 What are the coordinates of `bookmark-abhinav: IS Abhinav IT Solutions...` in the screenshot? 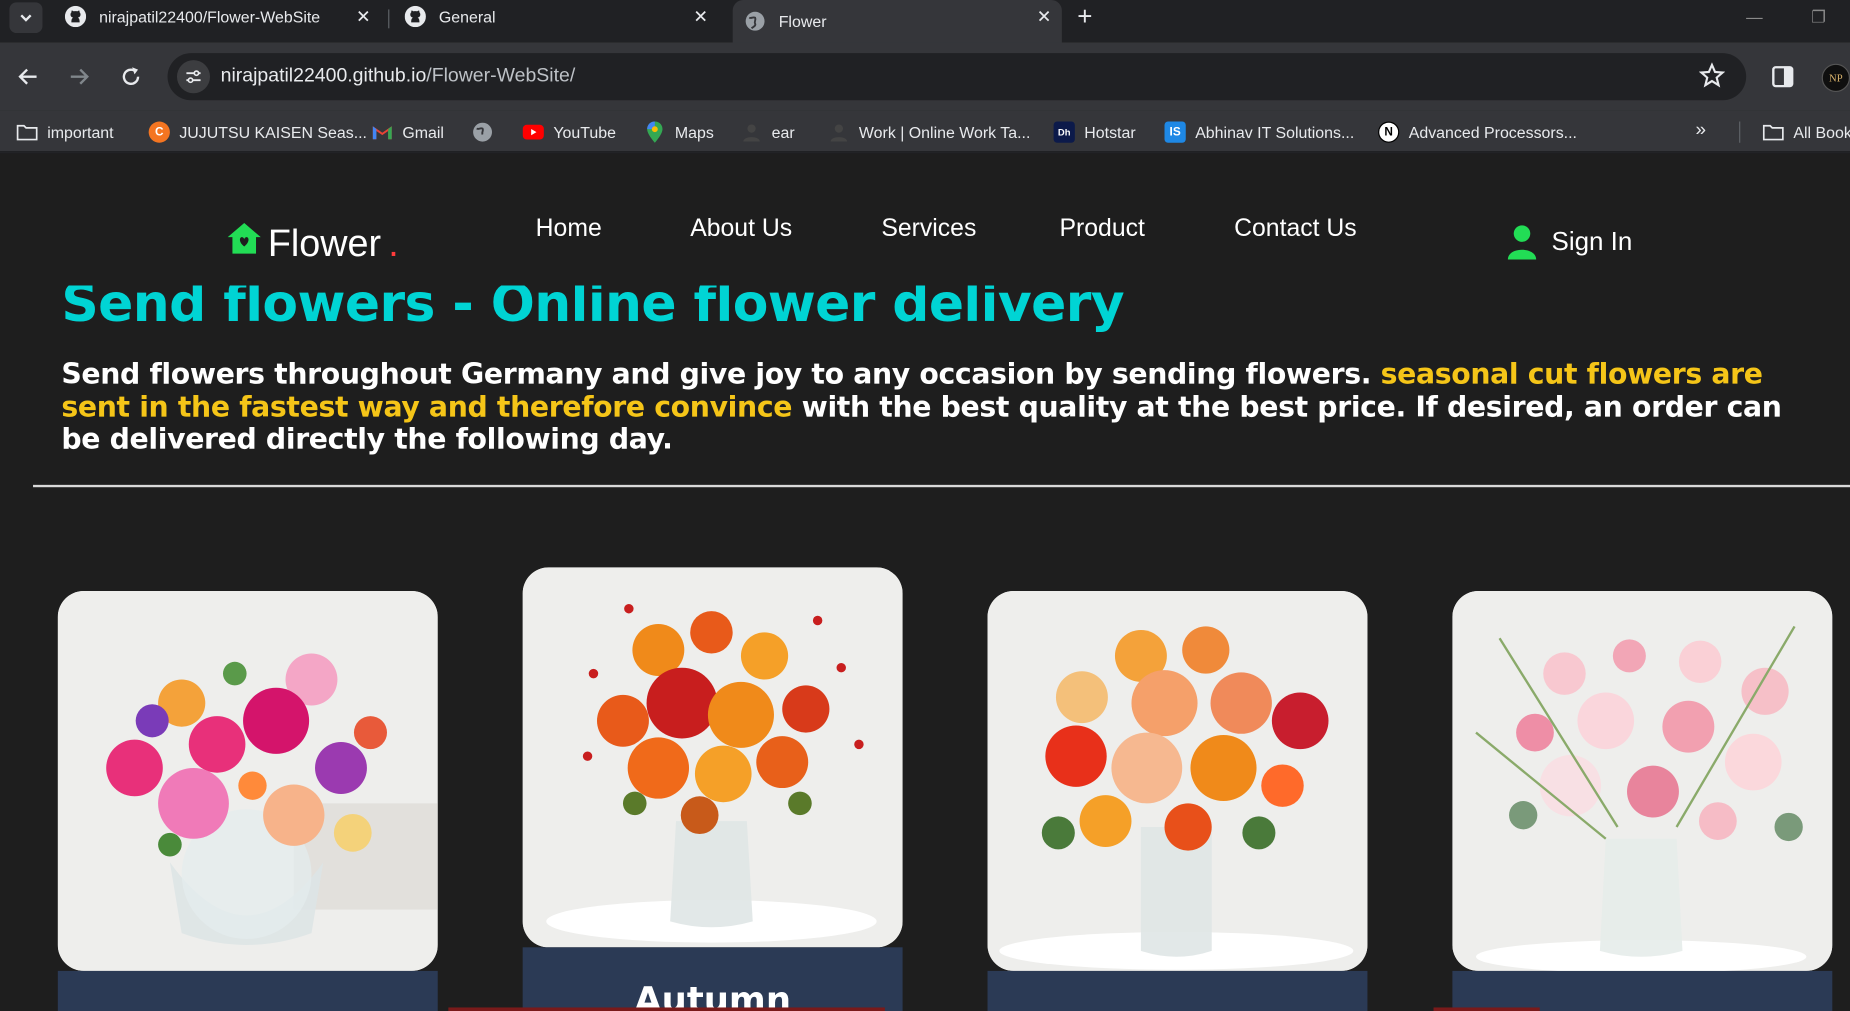 It's located at (1259, 132).